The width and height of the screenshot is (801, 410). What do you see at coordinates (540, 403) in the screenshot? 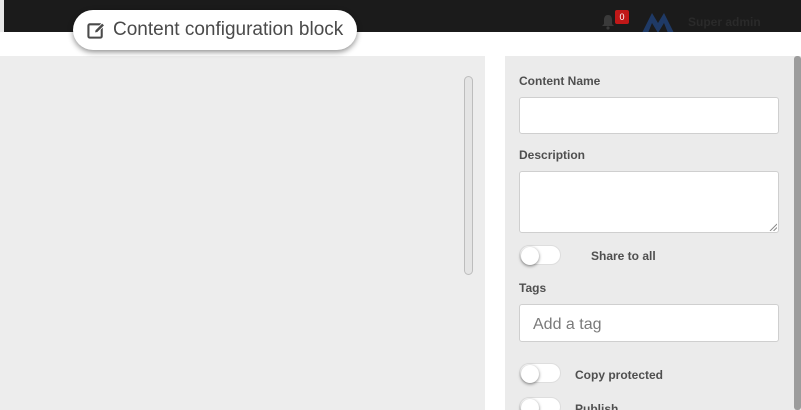
I see `publish-toggle` at bounding box center [540, 403].